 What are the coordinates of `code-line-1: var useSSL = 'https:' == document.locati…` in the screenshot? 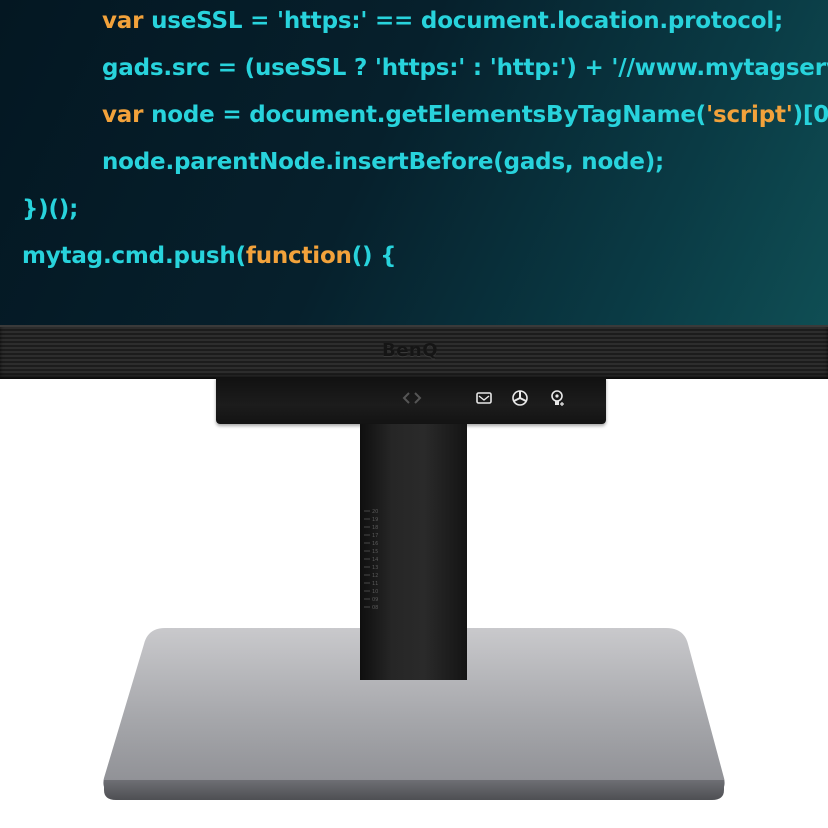 It's located at (442, 21).